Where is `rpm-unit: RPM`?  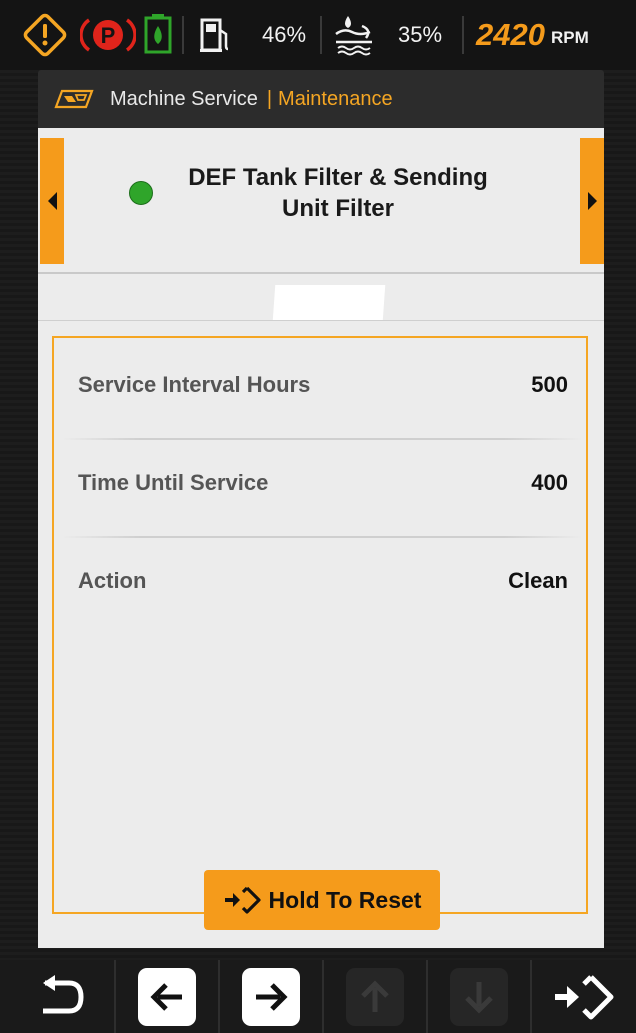 rpm-unit: RPM is located at coordinates (569, 37).